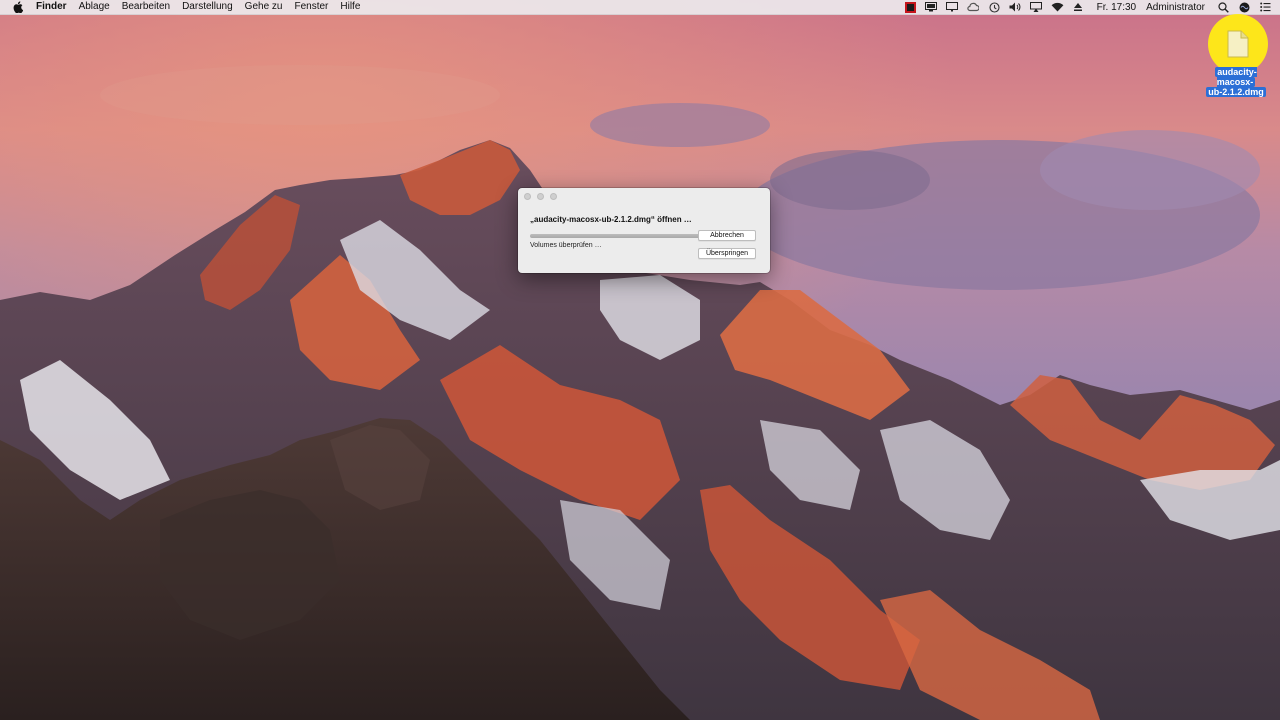 The height and width of the screenshot is (720, 1280). What do you see at coordinates (1236, 92) in the screenshot?
I see `desktop-file-label-line2: ub-2.1.2.dmg` at bounding box center [1236, 92].